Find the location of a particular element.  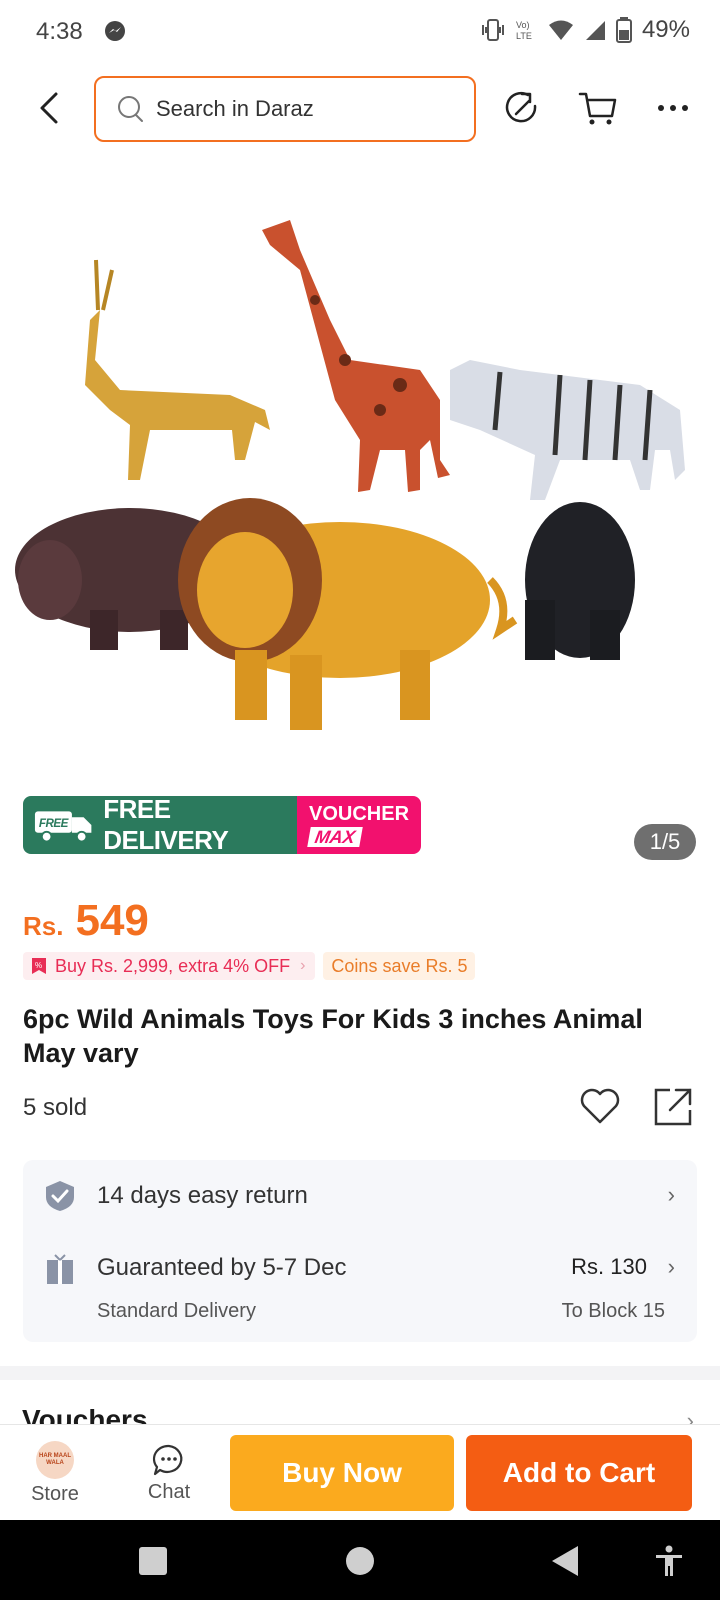

free-small-label: FREE is located at coordinates (54, 823).